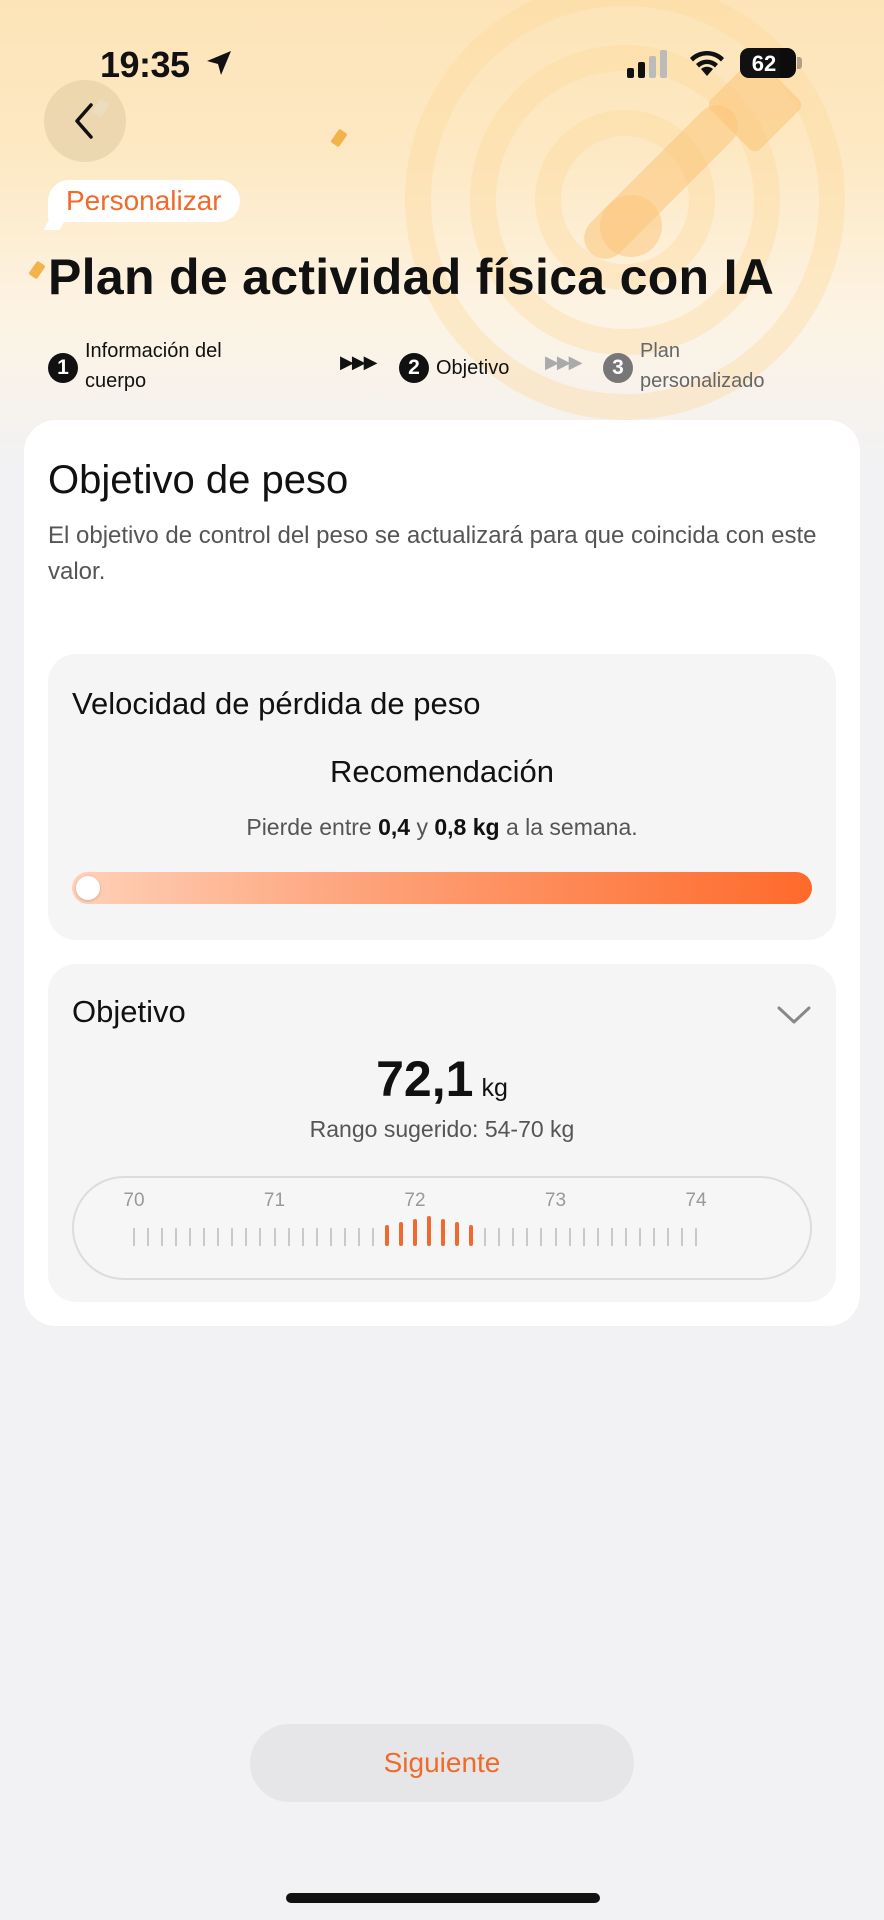 This screenshot has height=1920, width=884. What do you see at coordinates (414, 368) in the screenshot?
I see `step-2-number: 2` at bounding box center [414, 368].